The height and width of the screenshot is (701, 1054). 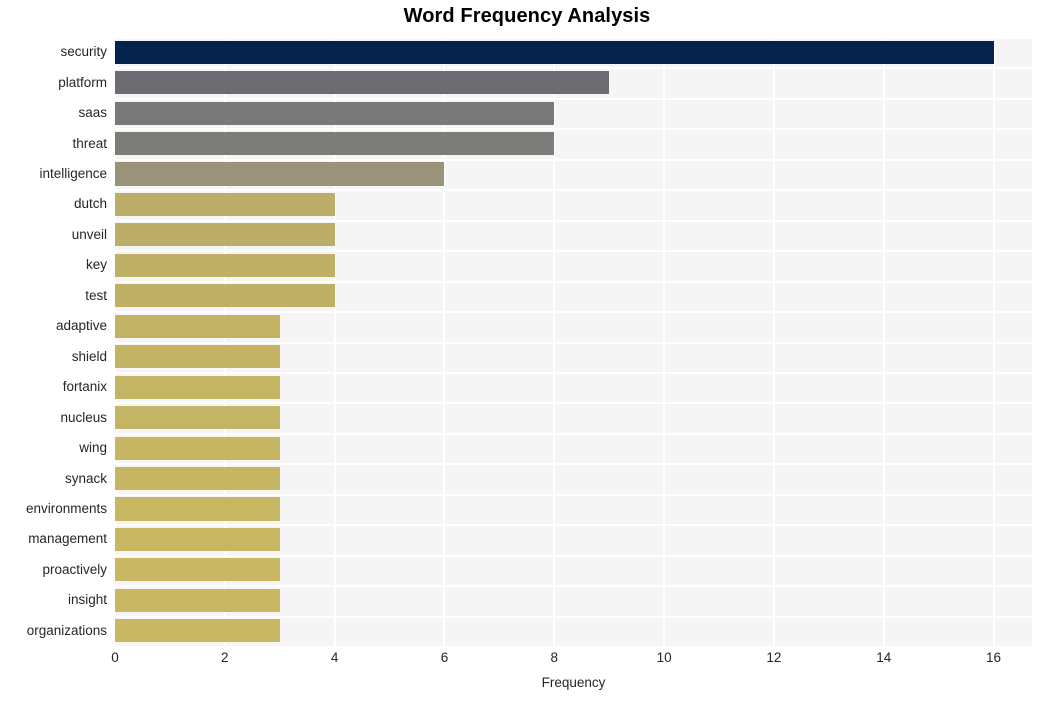 I want to click on x-tick-label-0: 0, so click(x=115, y=657).